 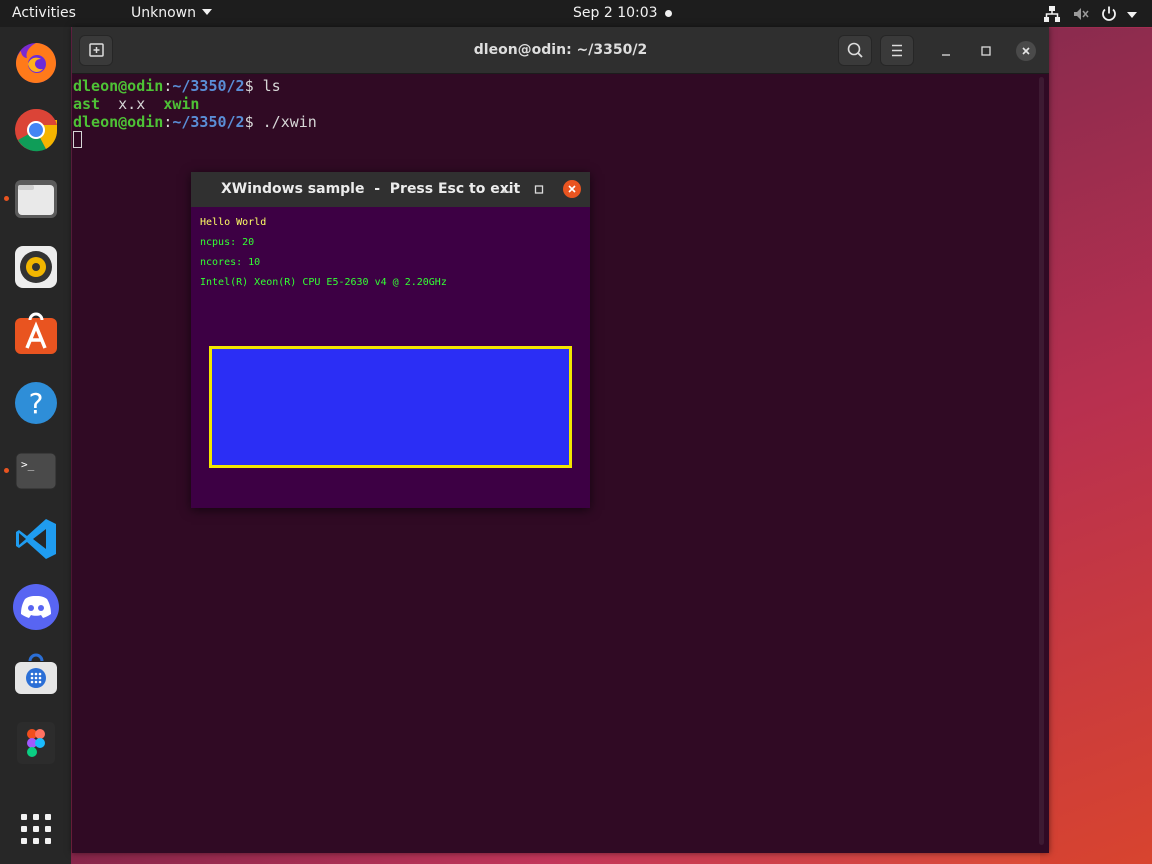 I want to click on help-icon: ?, so click(x=36, y=403).